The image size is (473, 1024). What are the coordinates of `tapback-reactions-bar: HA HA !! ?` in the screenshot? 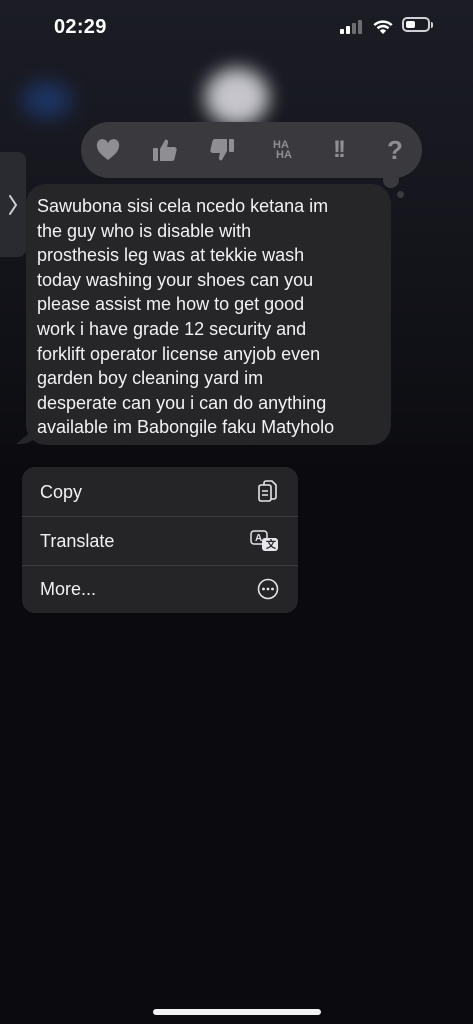 It's located at (251, 150).